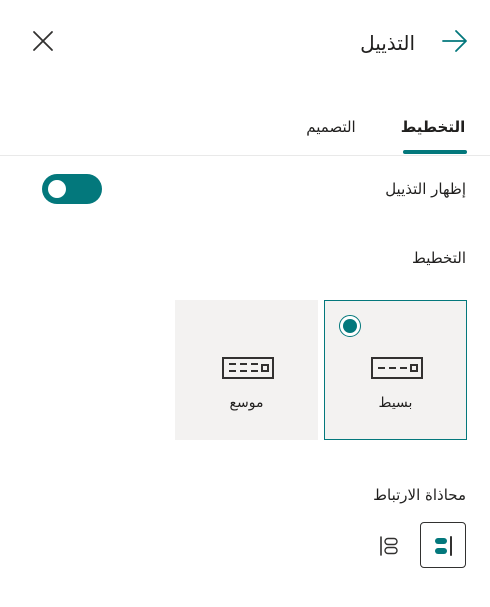 The height and width of the screenshot is (607, 490). I want to click on close-button, so click(43, 41).